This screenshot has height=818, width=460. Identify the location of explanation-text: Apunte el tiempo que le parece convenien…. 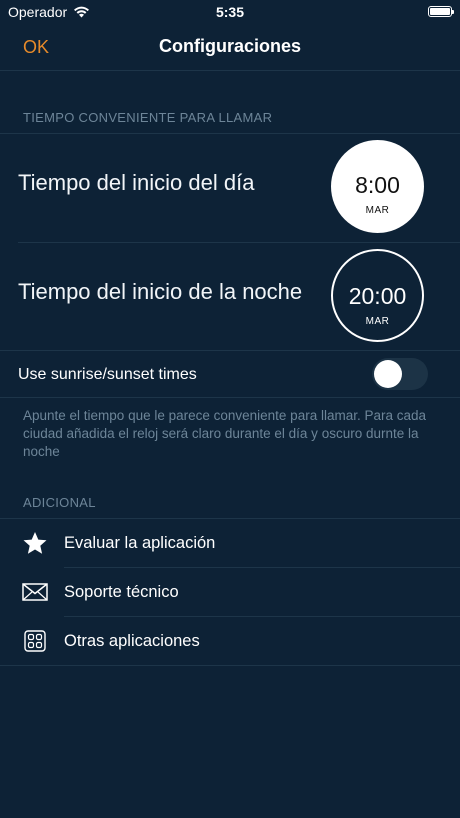
(225, 433).